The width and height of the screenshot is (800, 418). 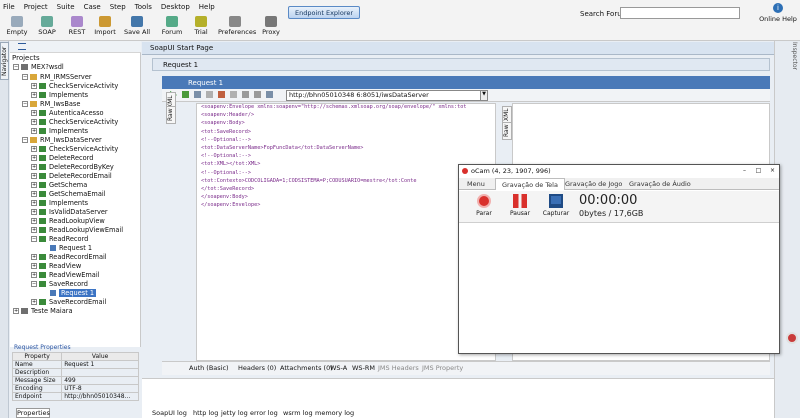 What do you see at coordinates (660, 184) in the screenshot?
I see `ocam-tab-audio-recording: Gravação de Áudio` at bounding box center [660, 184].